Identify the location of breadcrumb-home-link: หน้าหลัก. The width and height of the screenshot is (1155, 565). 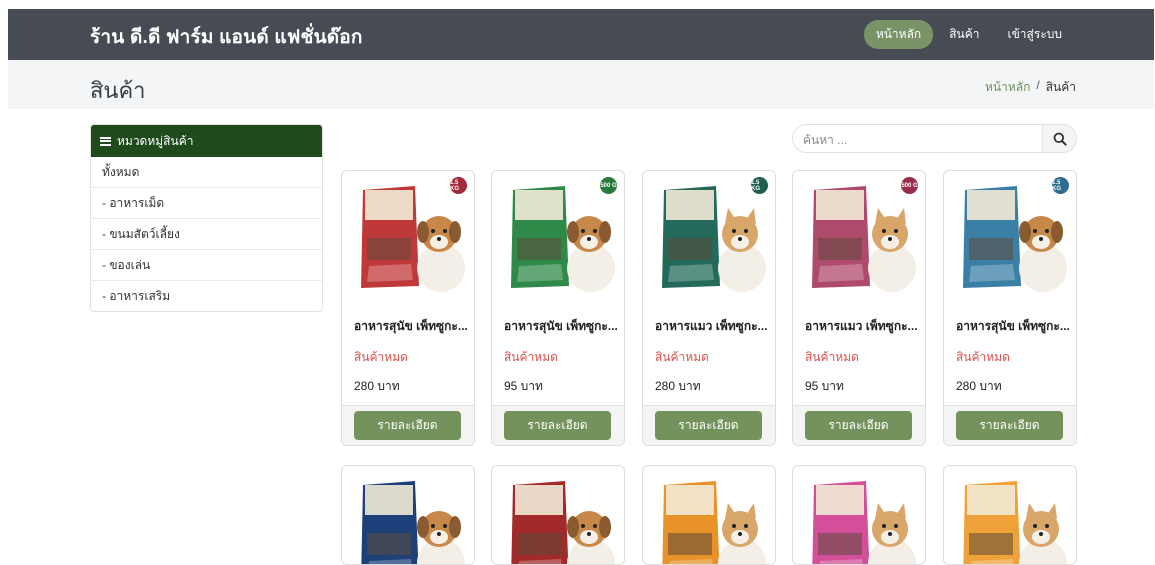
(1007, 87).